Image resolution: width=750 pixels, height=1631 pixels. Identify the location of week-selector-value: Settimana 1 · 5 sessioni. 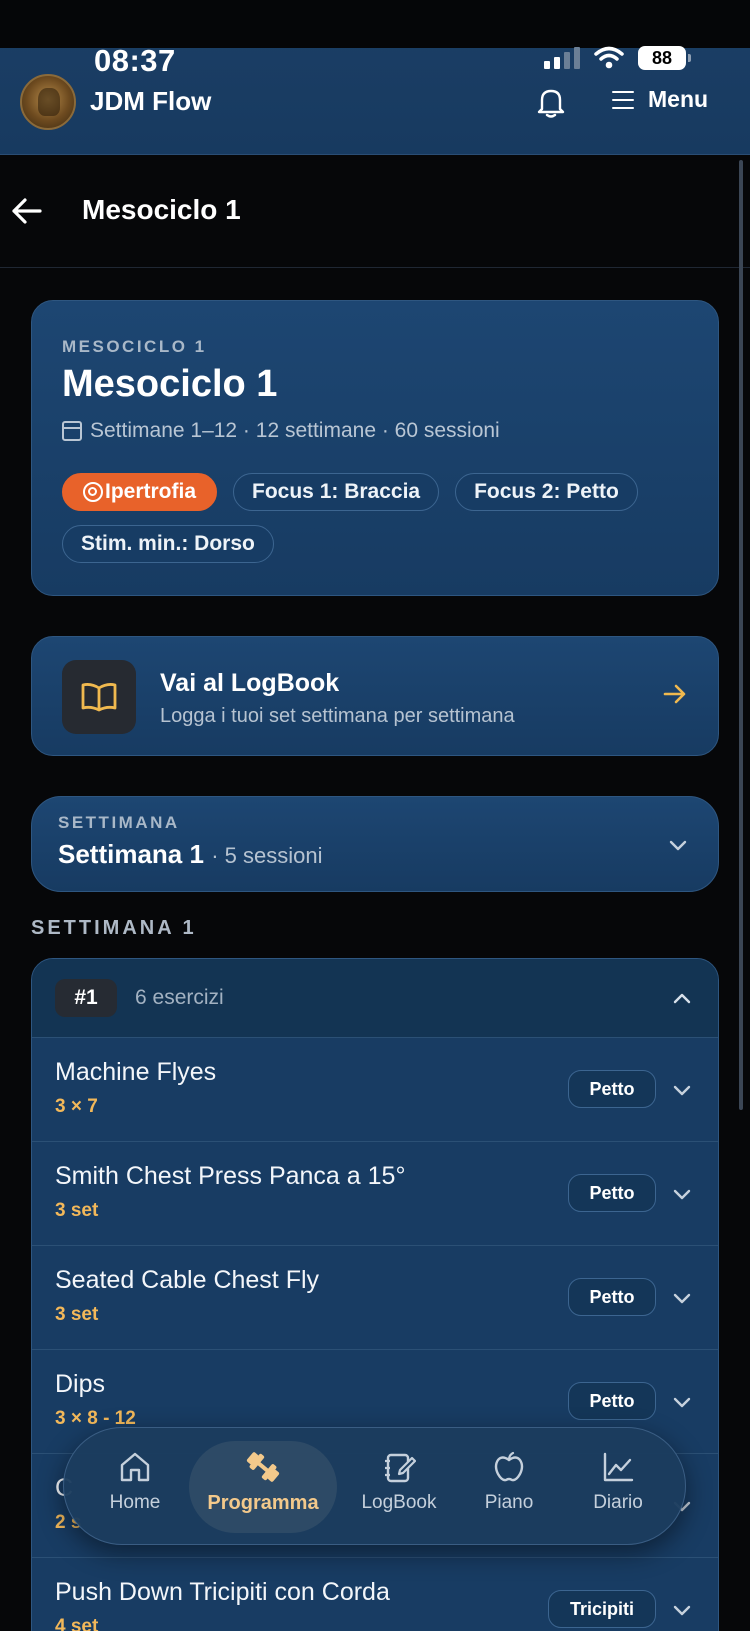
(190, 854).